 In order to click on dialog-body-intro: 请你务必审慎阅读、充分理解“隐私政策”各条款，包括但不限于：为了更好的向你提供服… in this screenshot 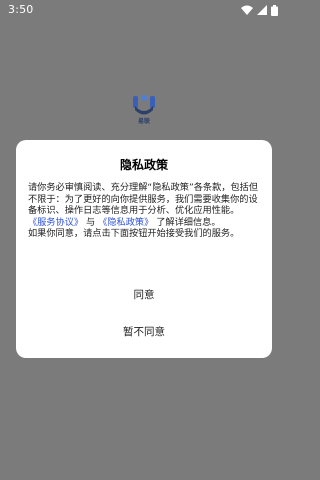, I will do `click(143, 199)`.